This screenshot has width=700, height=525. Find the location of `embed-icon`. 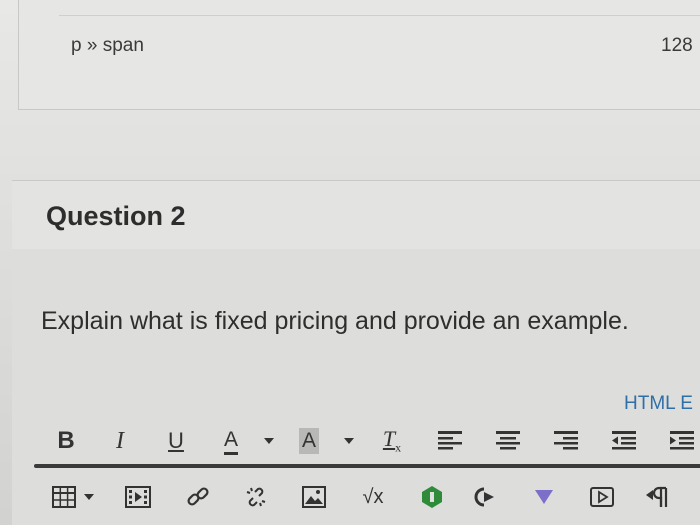

embed-icon is located at coordinates (484, 497).